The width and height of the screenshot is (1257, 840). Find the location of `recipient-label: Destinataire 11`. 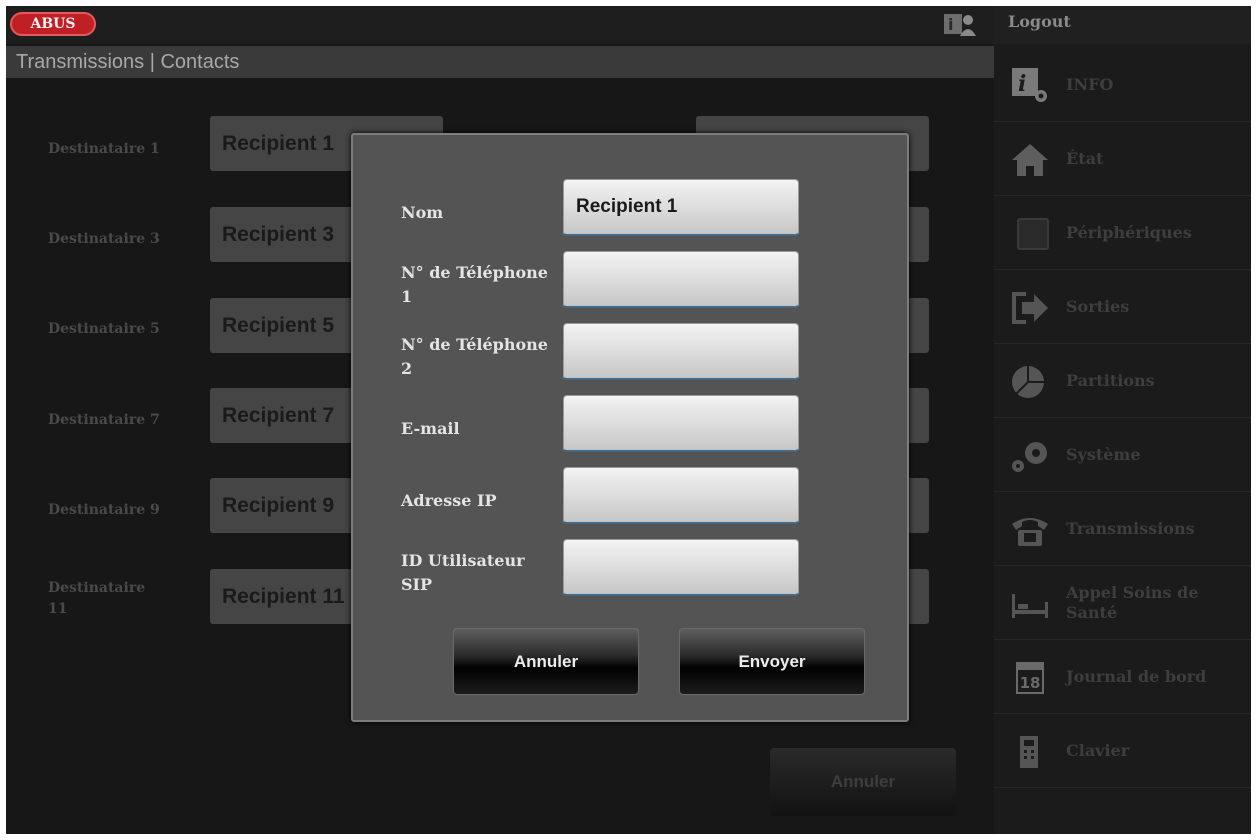

recipient-label: Destinataire 11 is located at coordinates (97, 598).